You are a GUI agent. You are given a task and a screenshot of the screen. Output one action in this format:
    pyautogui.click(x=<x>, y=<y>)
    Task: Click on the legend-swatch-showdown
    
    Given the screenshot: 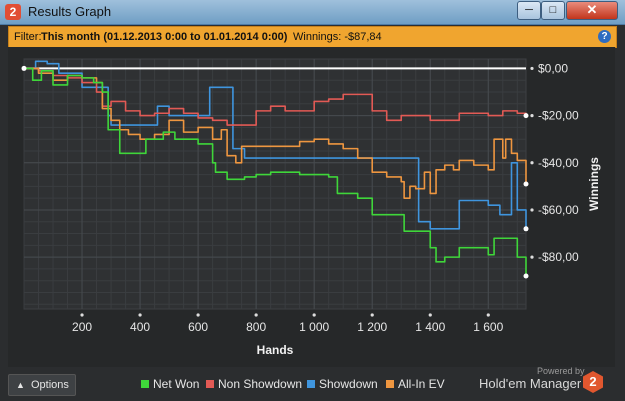 What is the action you would take?
    pyautogui.click(x=311, y=384)
    